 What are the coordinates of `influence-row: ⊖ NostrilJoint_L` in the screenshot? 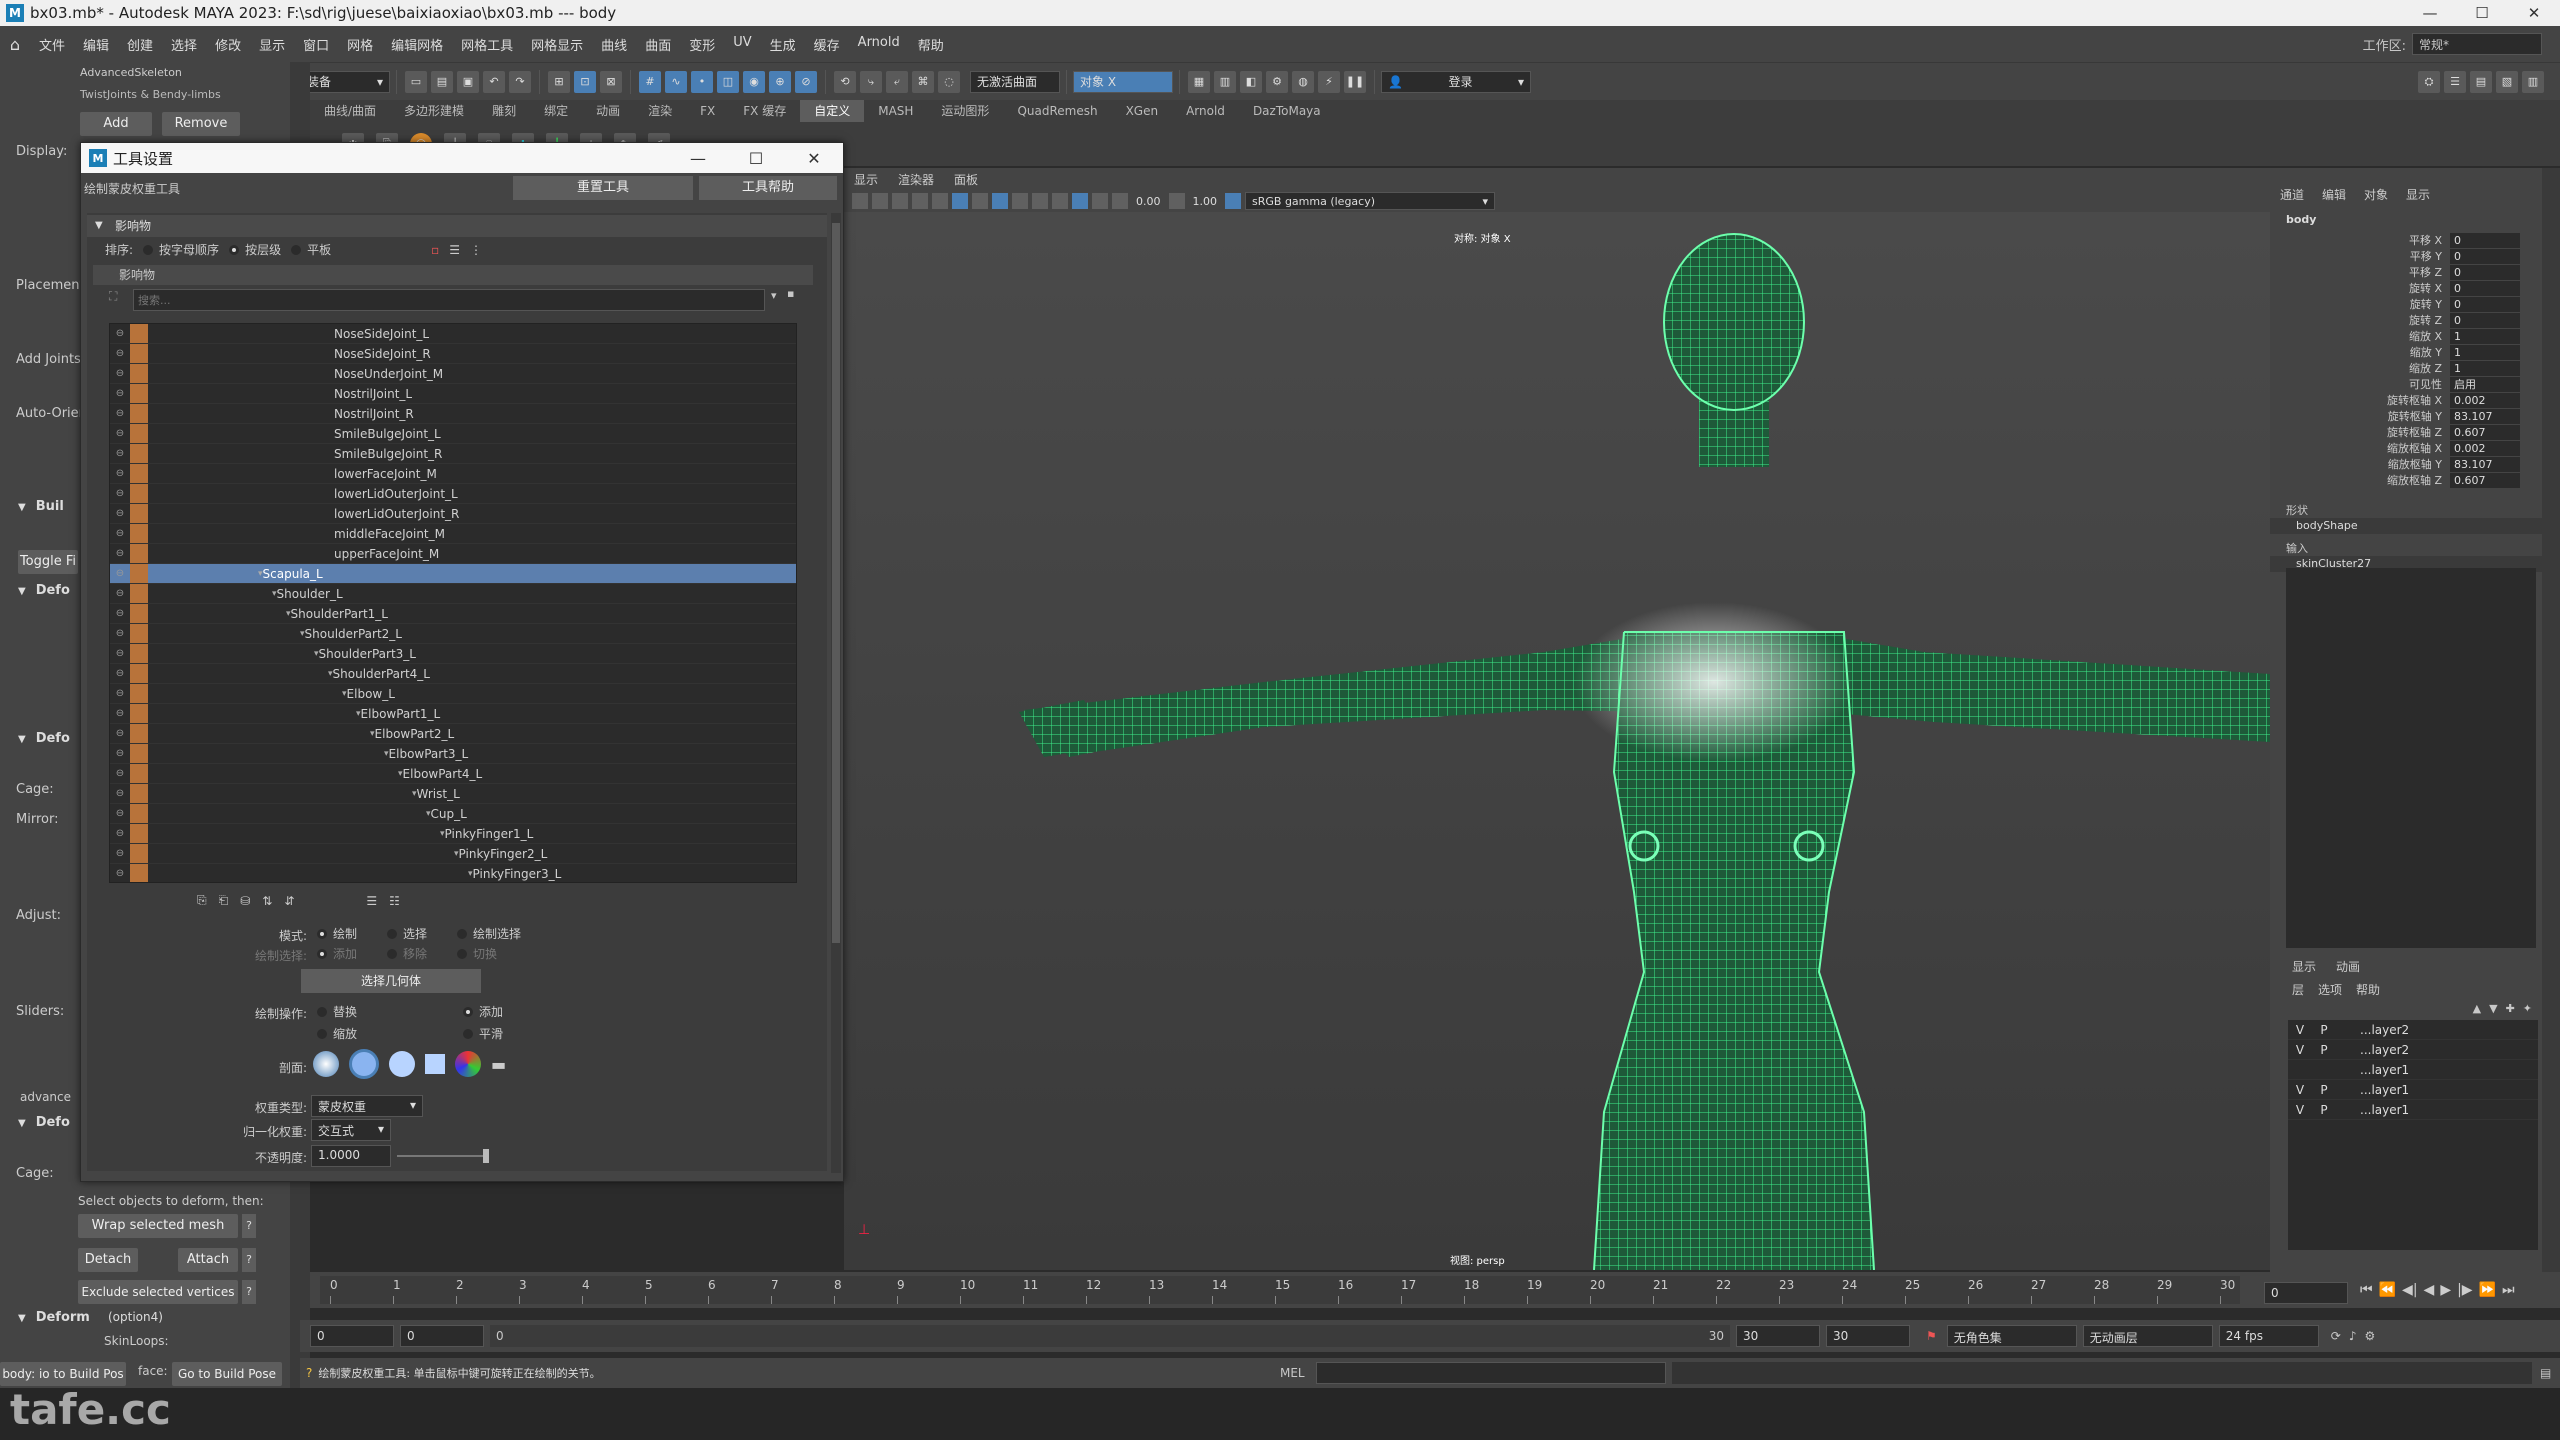 It's located at (453, 394).